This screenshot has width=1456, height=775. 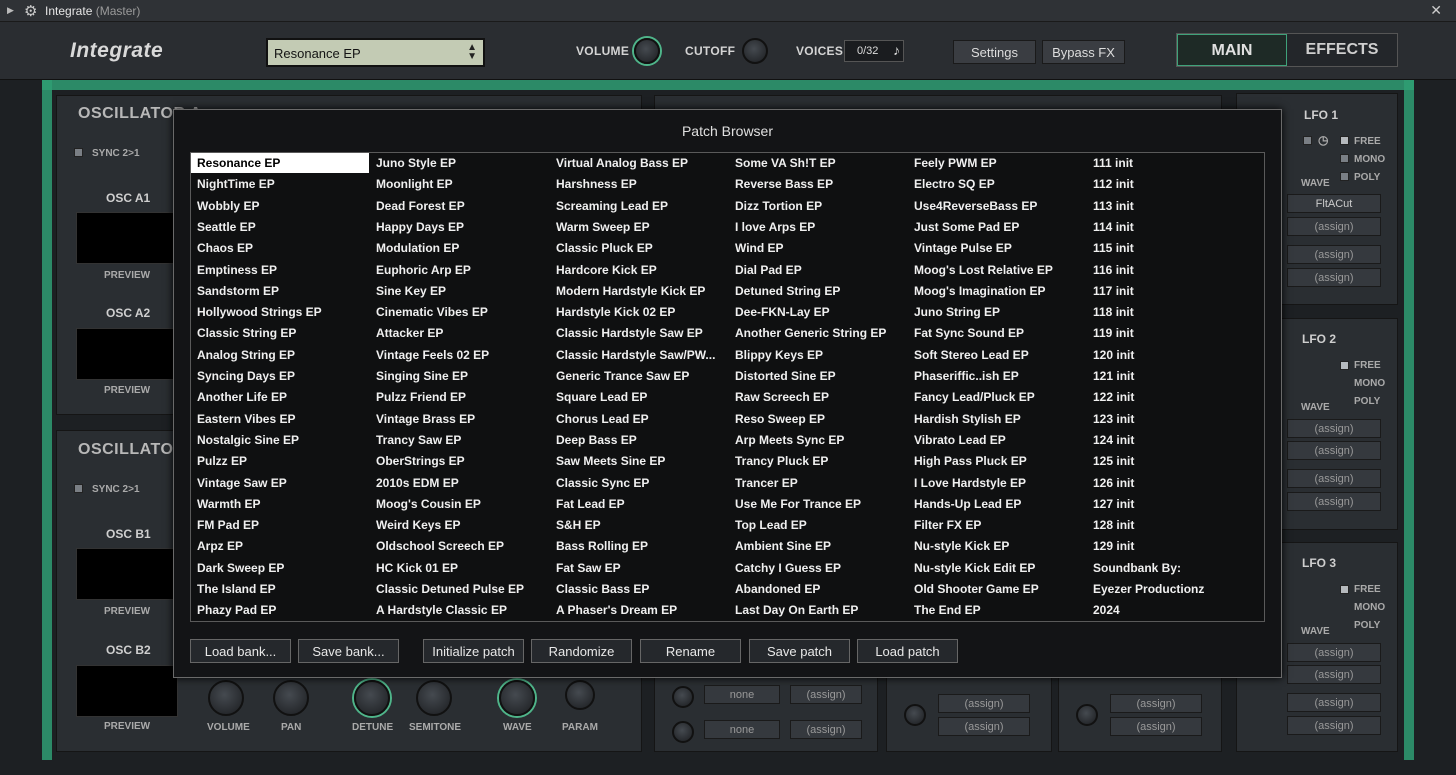 What do you see at coordinates (1176, 589) in the screenshot?
I see `patch-item: Eyezer Productionz` at bounding box center [1176, 589].